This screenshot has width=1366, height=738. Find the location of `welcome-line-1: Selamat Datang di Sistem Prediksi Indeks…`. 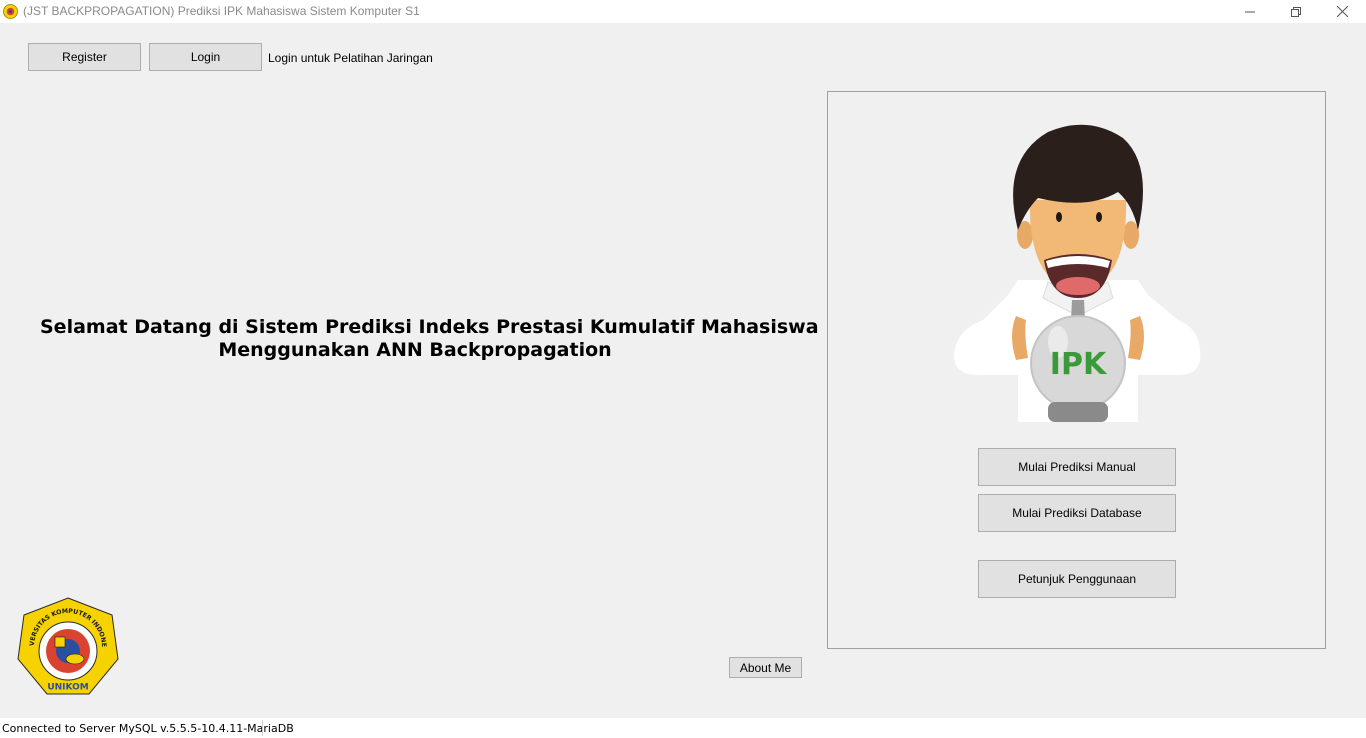

welcome-line-1: Selamat Datang di Sistem Prediksi Indeks… is located at coordinates (429, 327).